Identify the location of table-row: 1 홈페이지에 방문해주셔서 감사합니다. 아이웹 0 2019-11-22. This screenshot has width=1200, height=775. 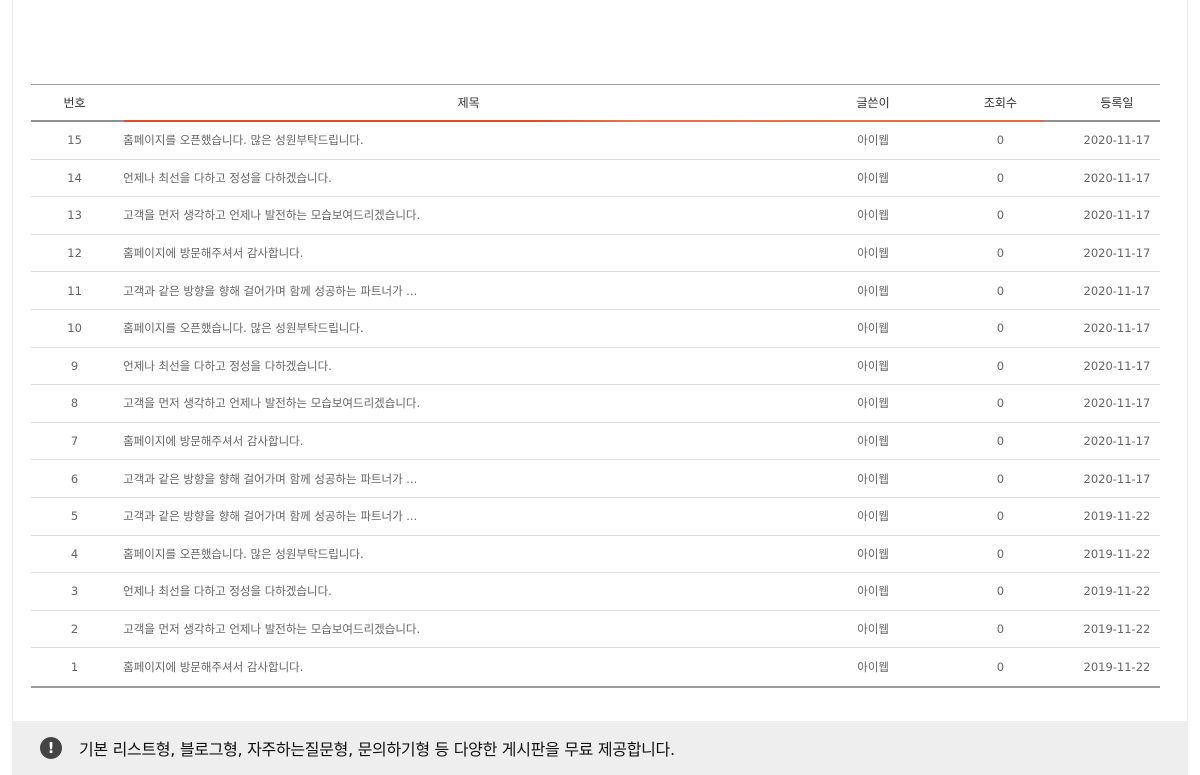
(595, 667).